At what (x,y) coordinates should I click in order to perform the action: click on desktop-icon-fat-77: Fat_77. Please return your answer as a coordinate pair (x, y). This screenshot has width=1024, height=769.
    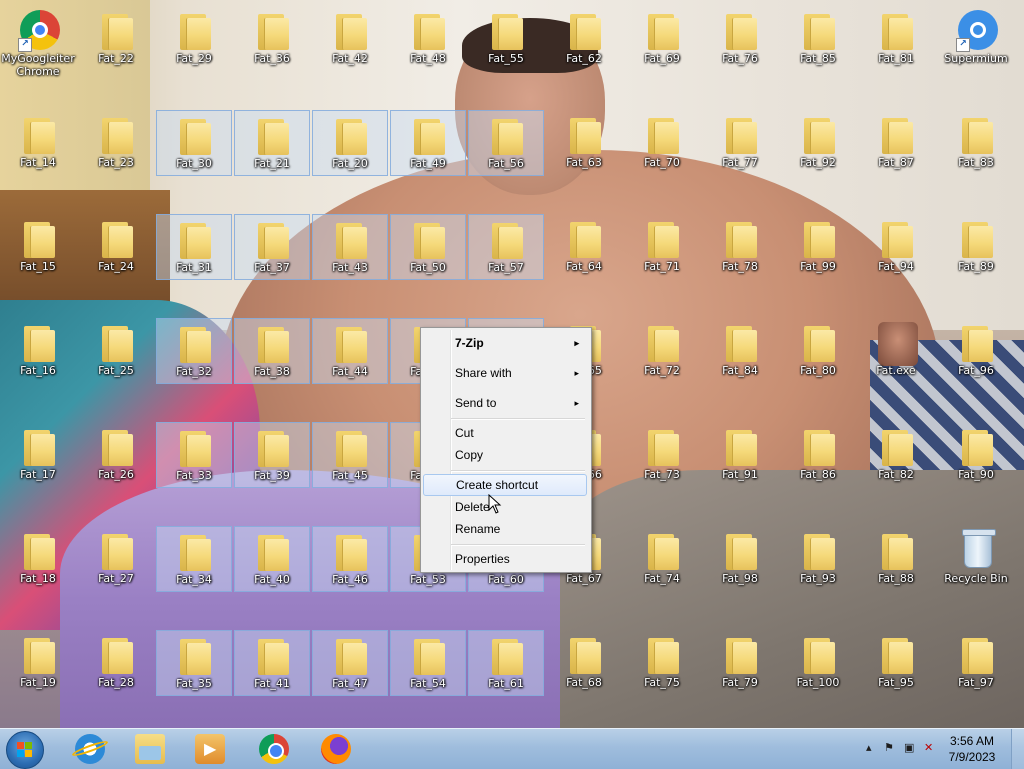
    Looking at the image, I should click on (740, 143).